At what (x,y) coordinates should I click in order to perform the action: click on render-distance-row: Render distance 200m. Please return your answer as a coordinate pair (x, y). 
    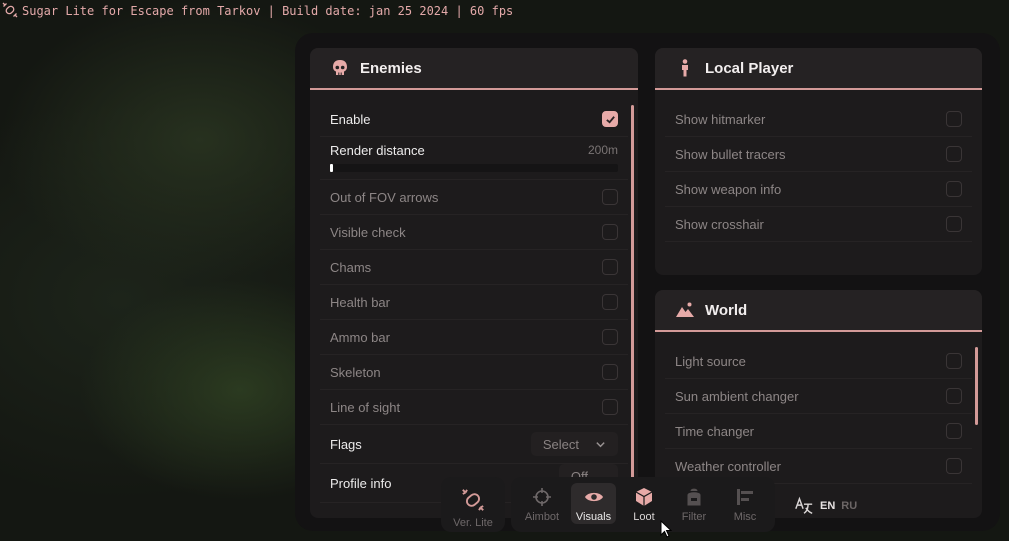
    Looking at the image, I should click on (474, 158).